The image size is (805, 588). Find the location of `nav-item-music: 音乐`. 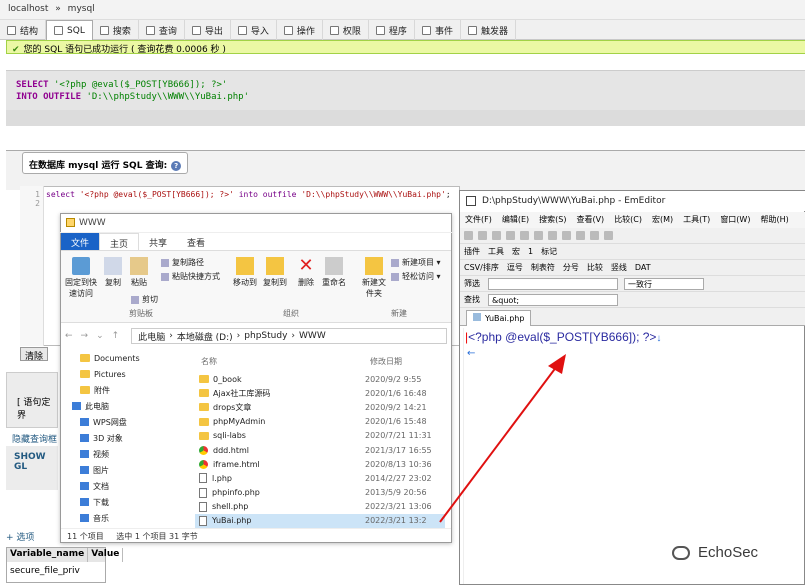

nav-item-music: 音乐 is located at coordinates (127, 518).